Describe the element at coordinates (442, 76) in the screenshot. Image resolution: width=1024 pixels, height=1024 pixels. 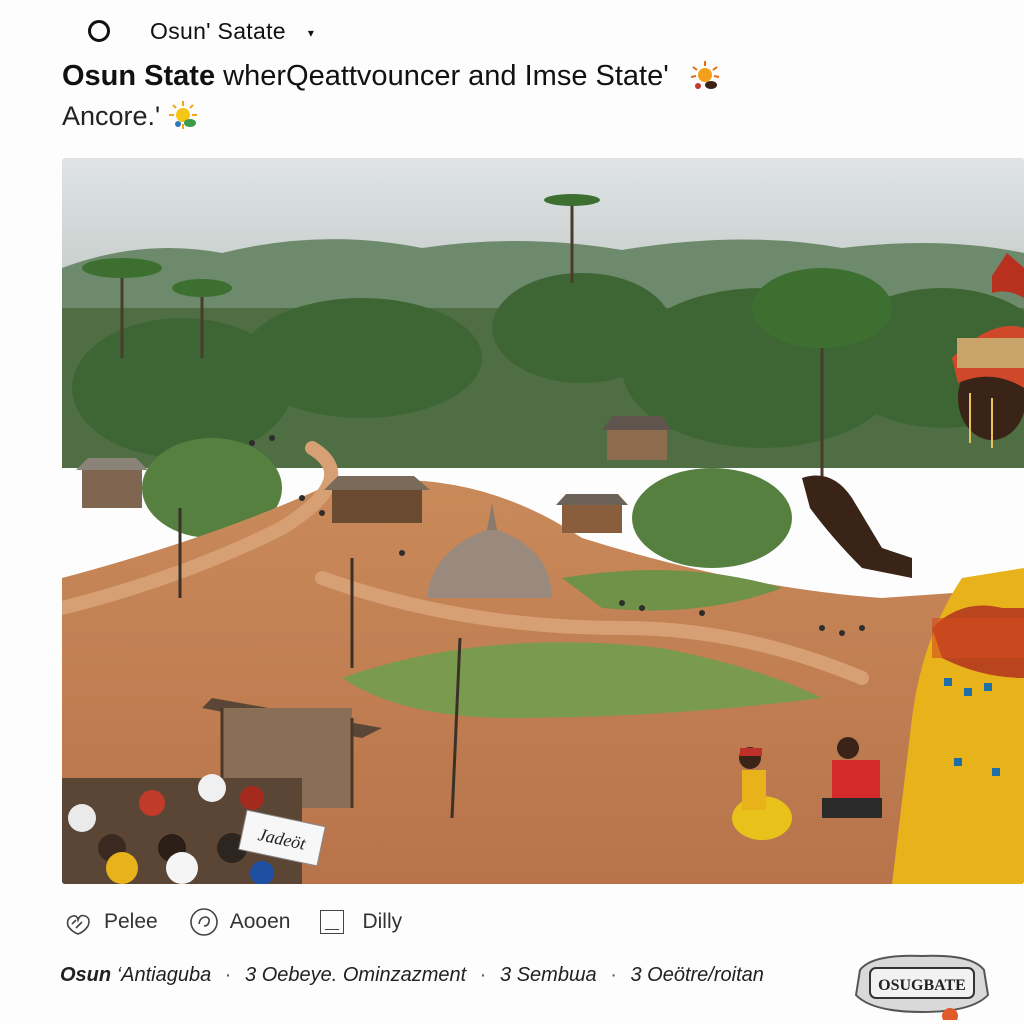
I see `headline-rest: wherQeattvouncer and Imse State'` at that location.